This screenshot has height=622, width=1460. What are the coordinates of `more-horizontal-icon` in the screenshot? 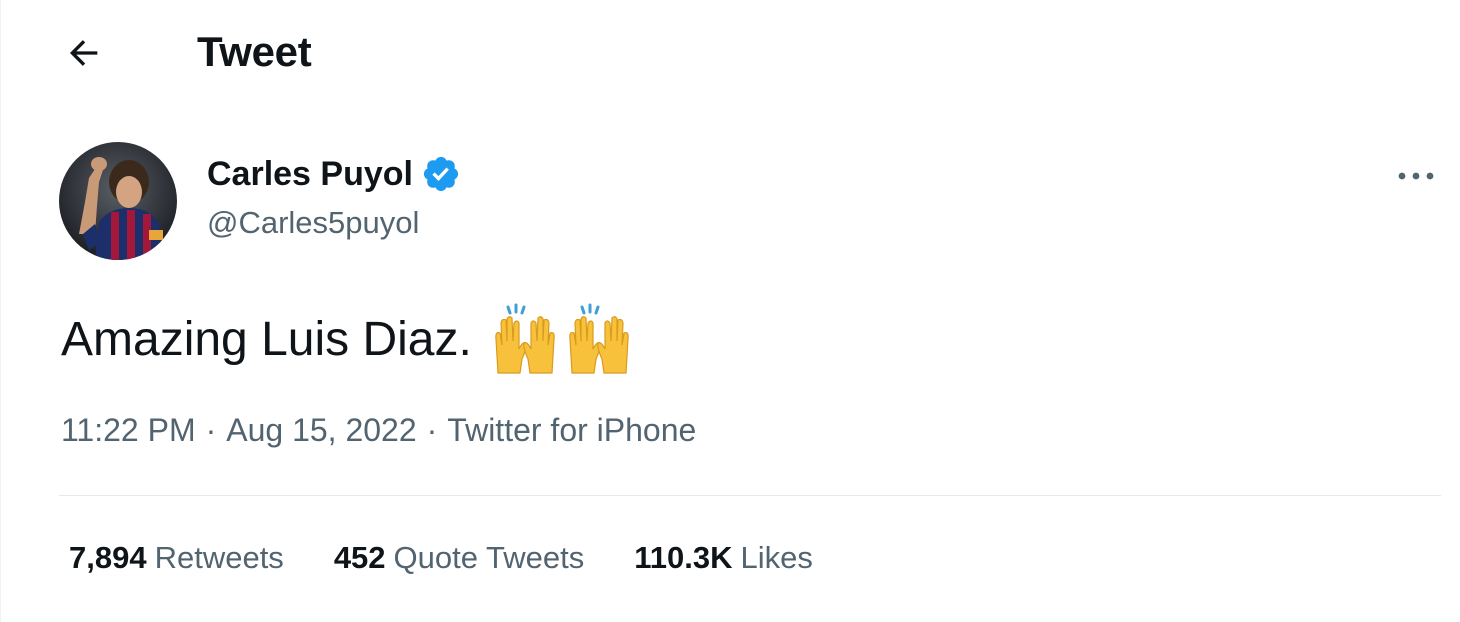 It's located at (1416, 176).